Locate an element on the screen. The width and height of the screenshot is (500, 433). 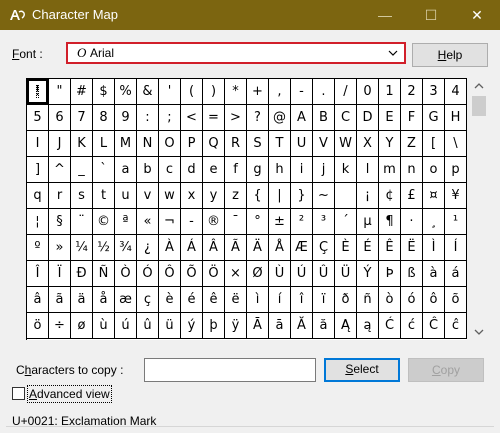
char-cell: Y is located at coordinates (390, 144).